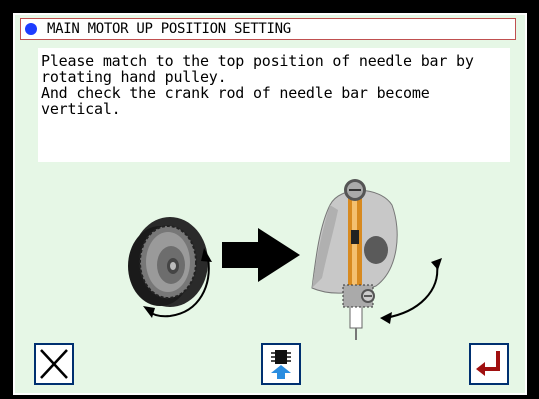  What do you see at coordinates (261, 255) in the screenshot?
I see `arrow-right-icon` at bounding box center [261, 255].